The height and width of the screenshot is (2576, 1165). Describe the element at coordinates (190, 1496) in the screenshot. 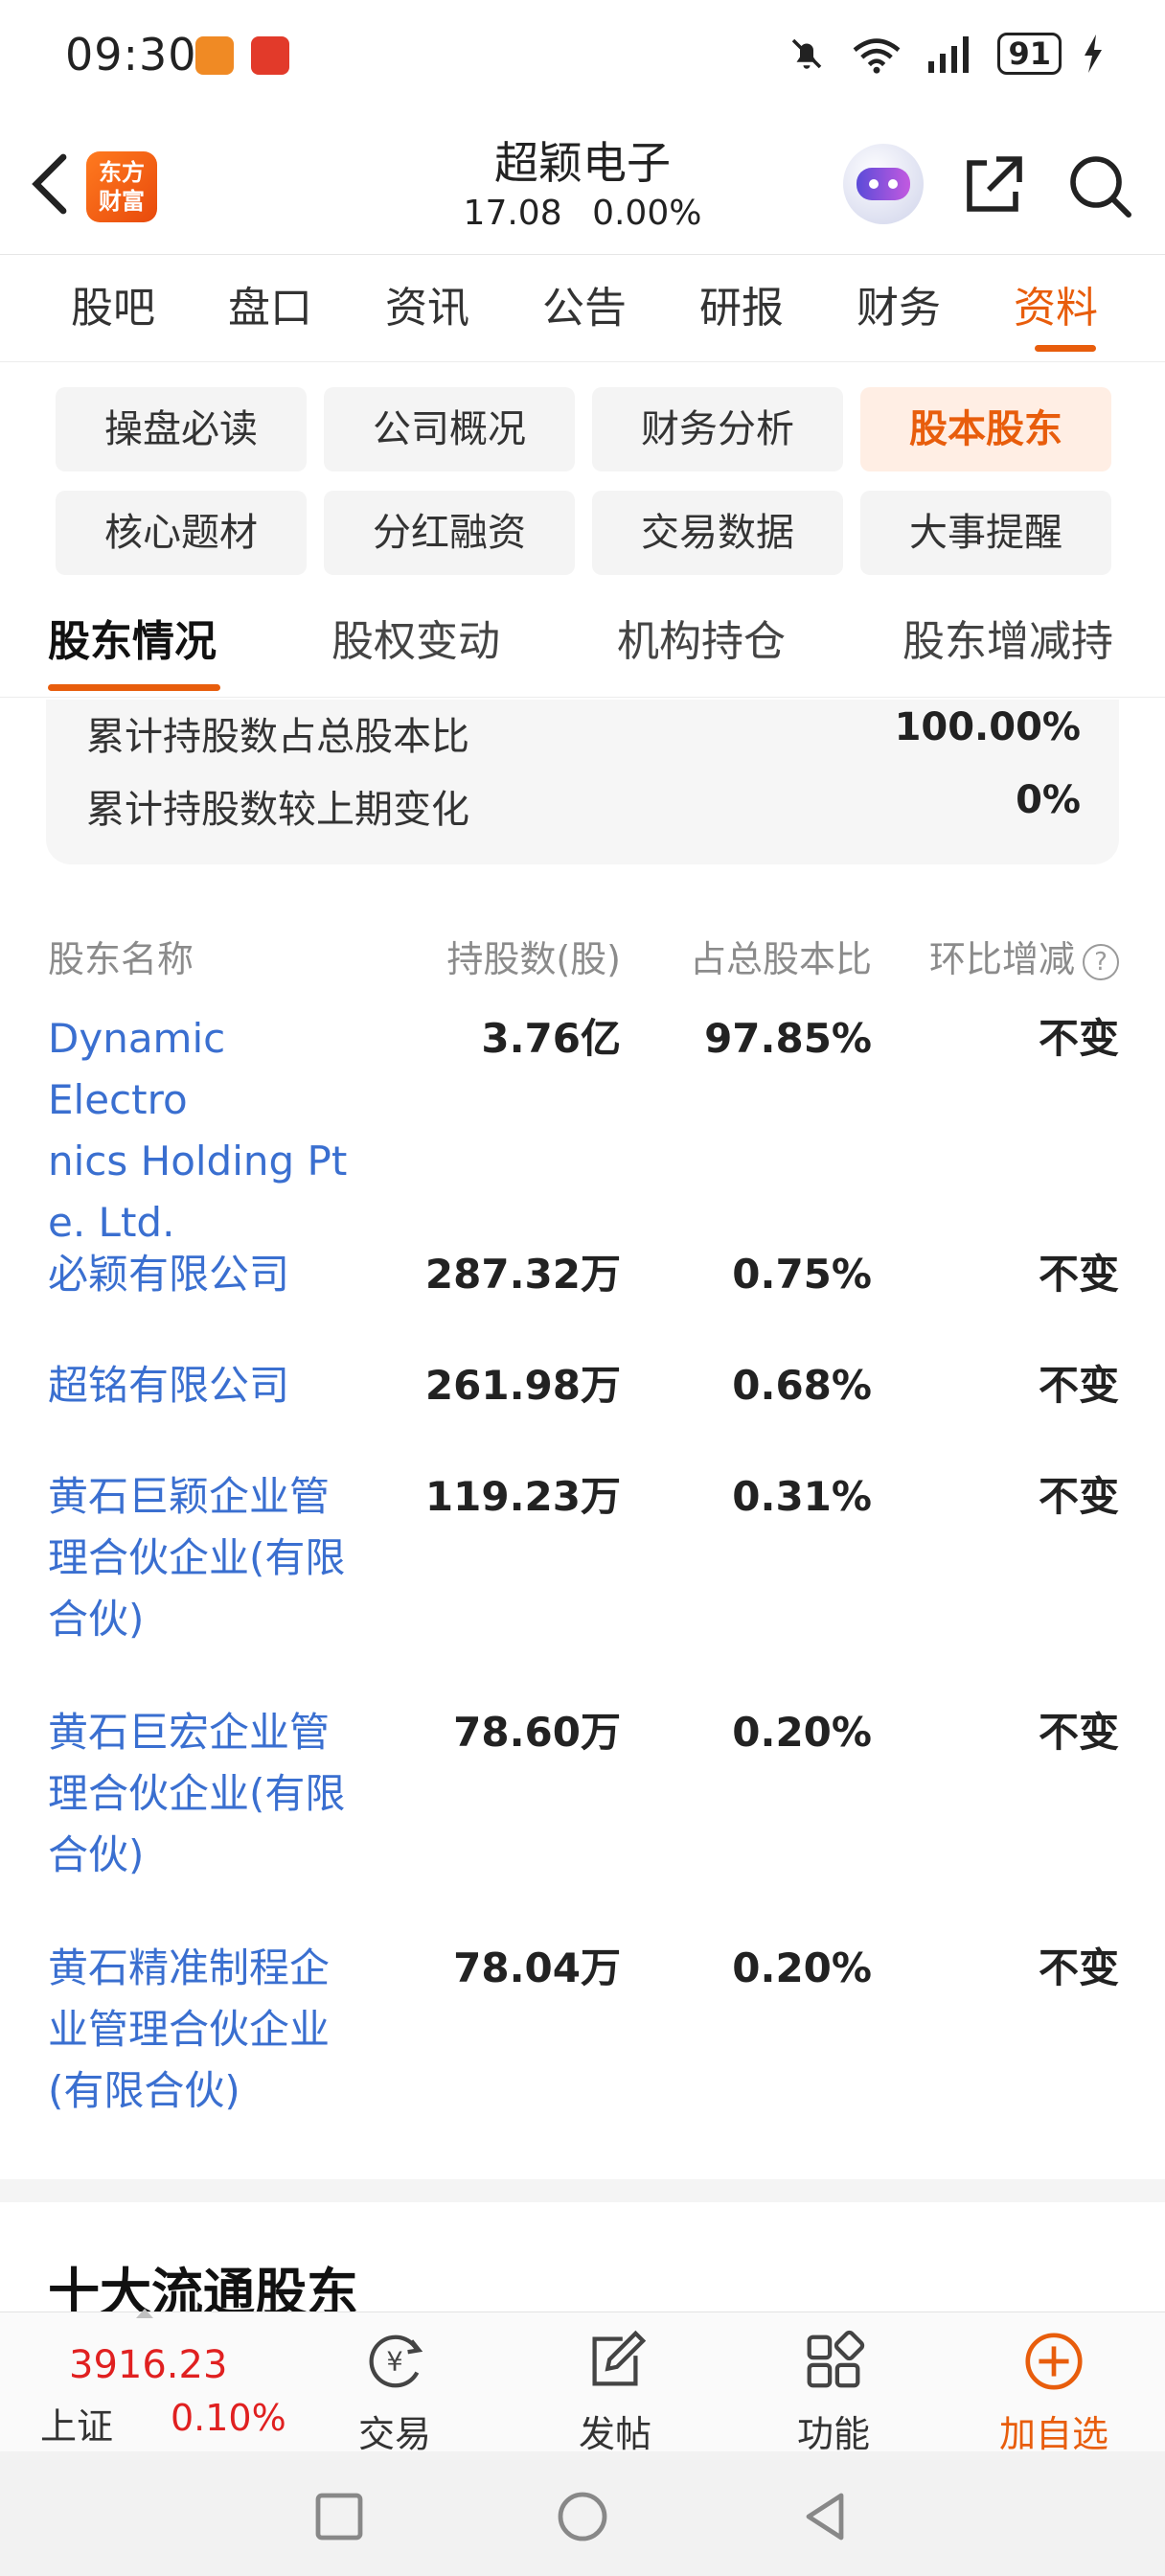

I see `holder-name-line: 黄石巨颖企业管` at that location.